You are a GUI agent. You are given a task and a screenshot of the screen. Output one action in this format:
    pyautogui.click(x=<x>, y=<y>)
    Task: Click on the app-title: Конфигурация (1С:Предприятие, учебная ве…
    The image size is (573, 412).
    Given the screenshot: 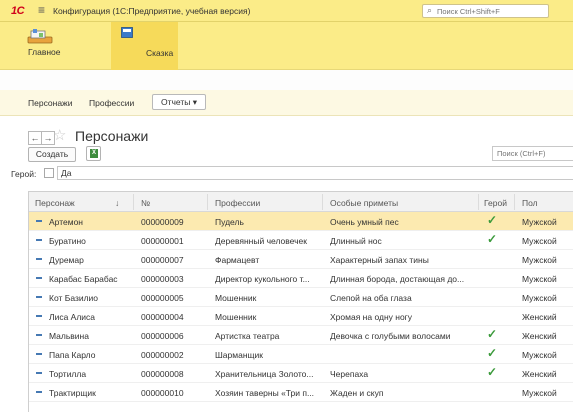 What is the action you would take?
    pyautogui.click(x=152, y=11)
    